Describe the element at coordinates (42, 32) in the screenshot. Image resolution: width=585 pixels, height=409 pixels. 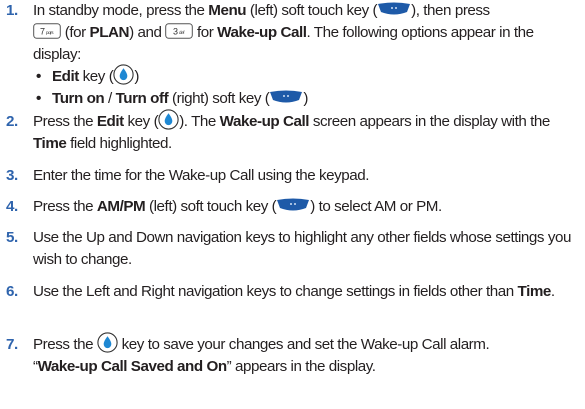
I see `svg-text: 7` at that location.